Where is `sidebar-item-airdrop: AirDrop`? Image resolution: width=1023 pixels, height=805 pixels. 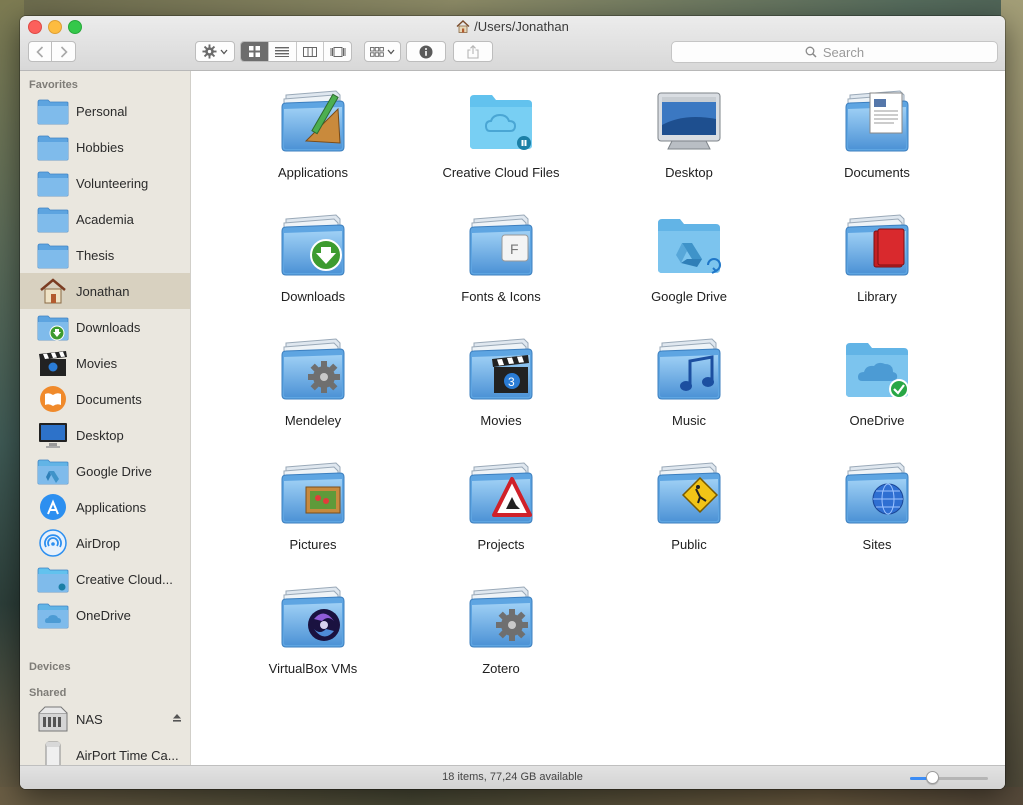 sidebar-item-airdrop: AirDrop is located at coordinates (105, 543).